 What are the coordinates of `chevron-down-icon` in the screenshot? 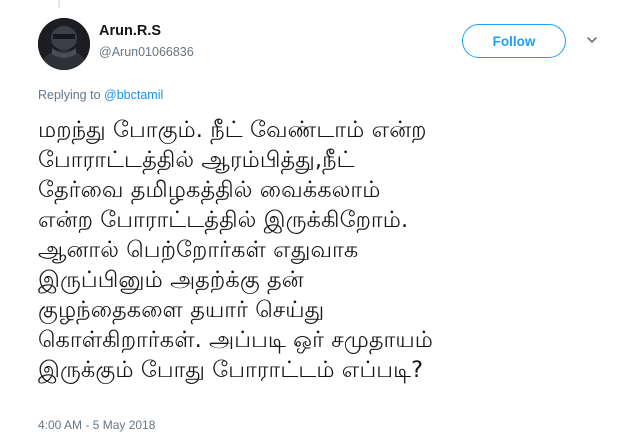 It's located at (592, 40).